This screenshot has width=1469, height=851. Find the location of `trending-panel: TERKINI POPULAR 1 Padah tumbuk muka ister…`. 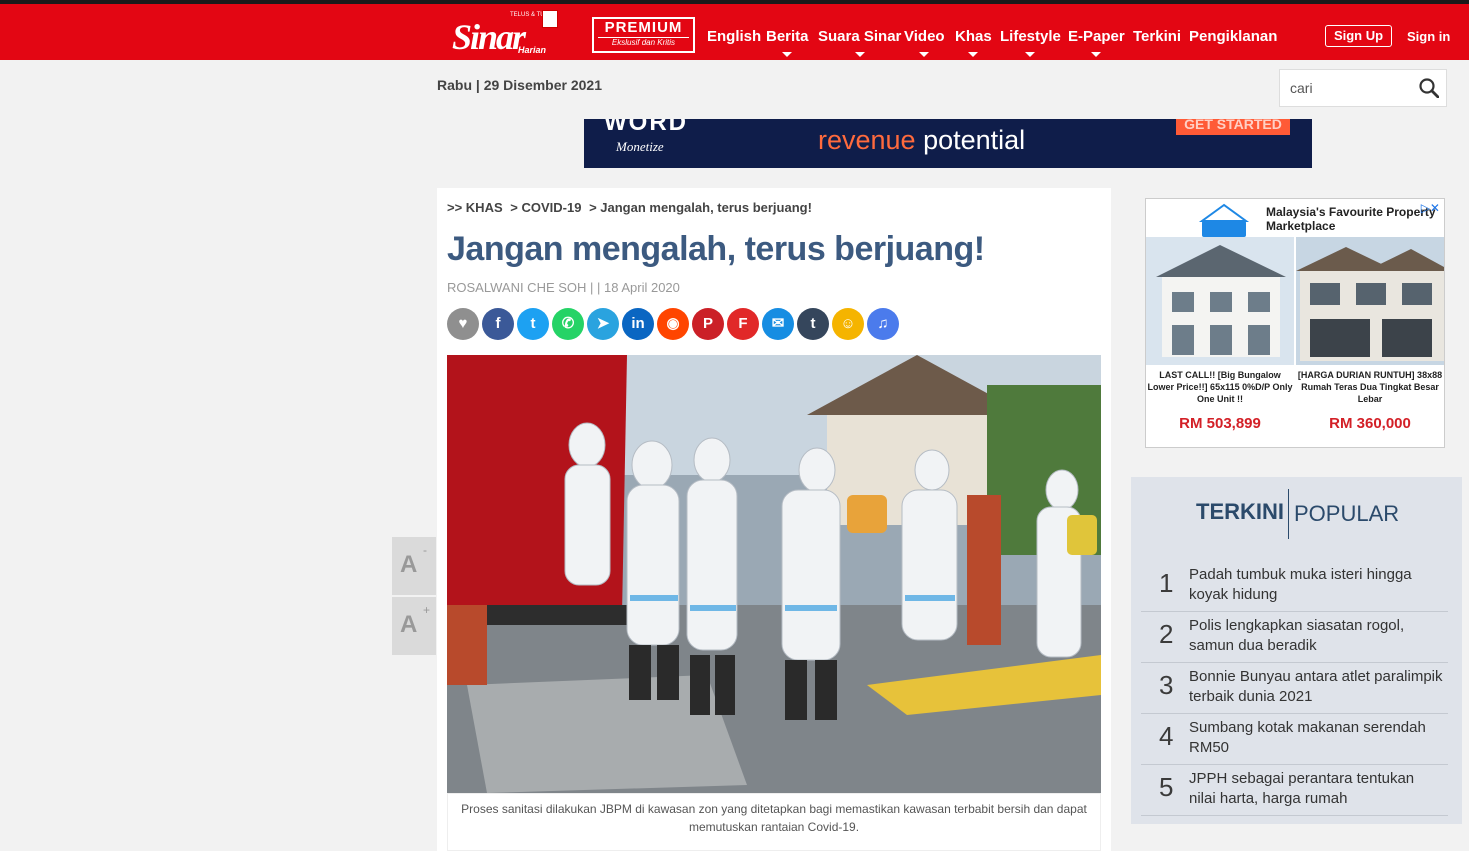

trending-panel: TERKINI POPULAR 1 Padah tumbuk muka ister… is located at coordinates (1296, 650).